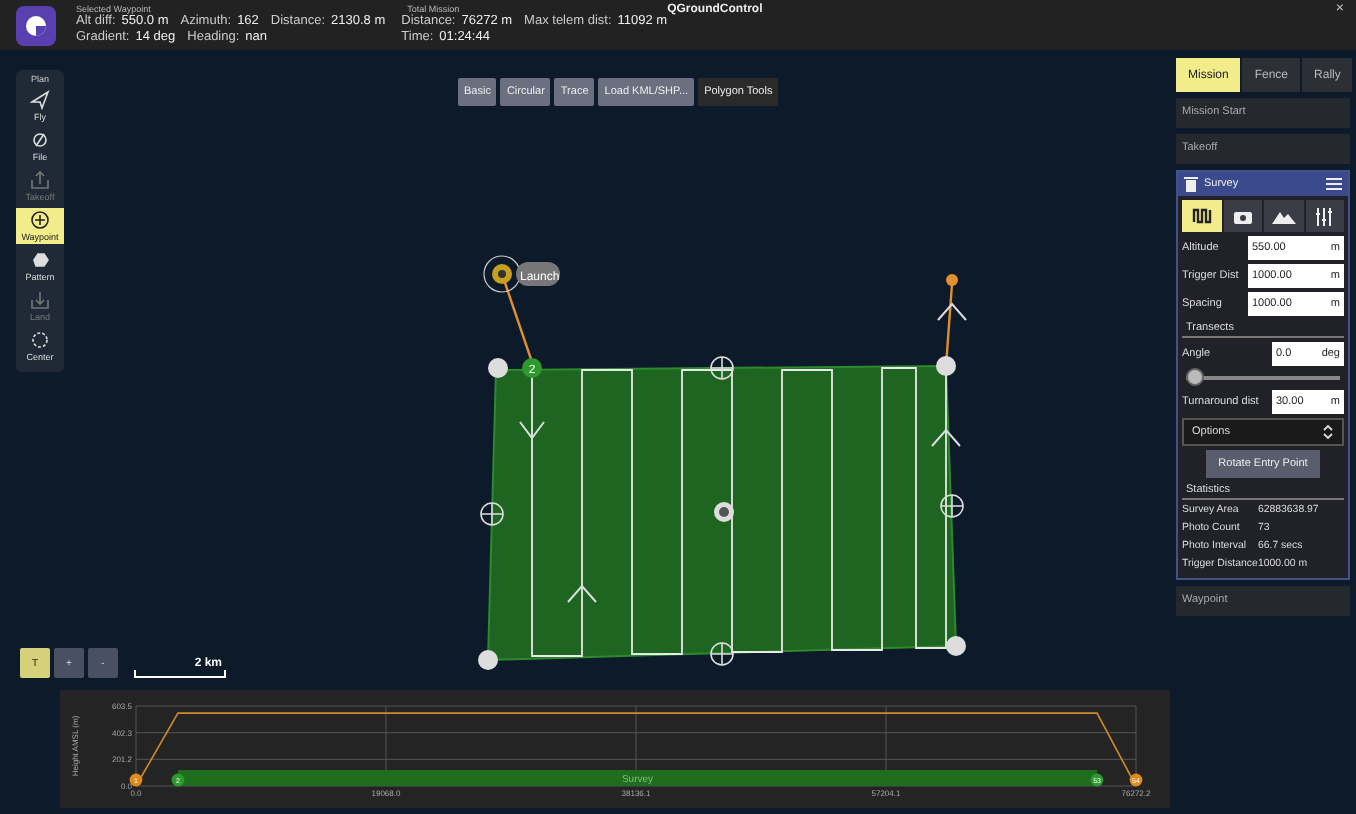  What do you see at coordinates (538, 274) in the screenshot?
I see `launch-label-background` at bounding box center [538, 274].